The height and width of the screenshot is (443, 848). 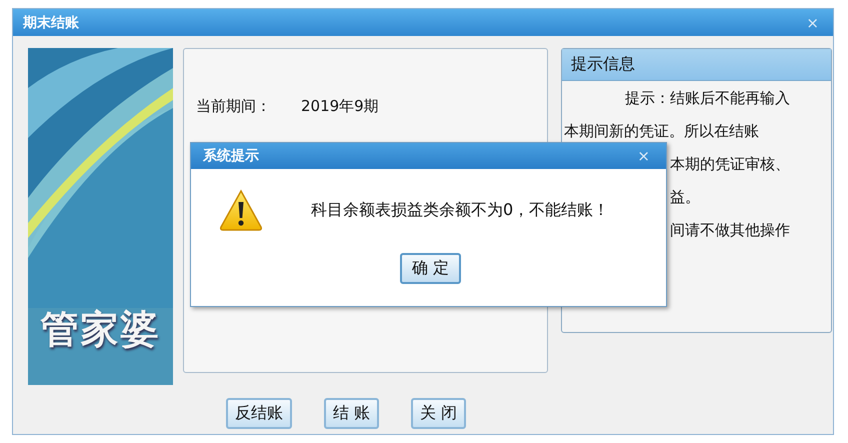 I want to click on period-value: 2019年9期, so click(x=340, y=106).